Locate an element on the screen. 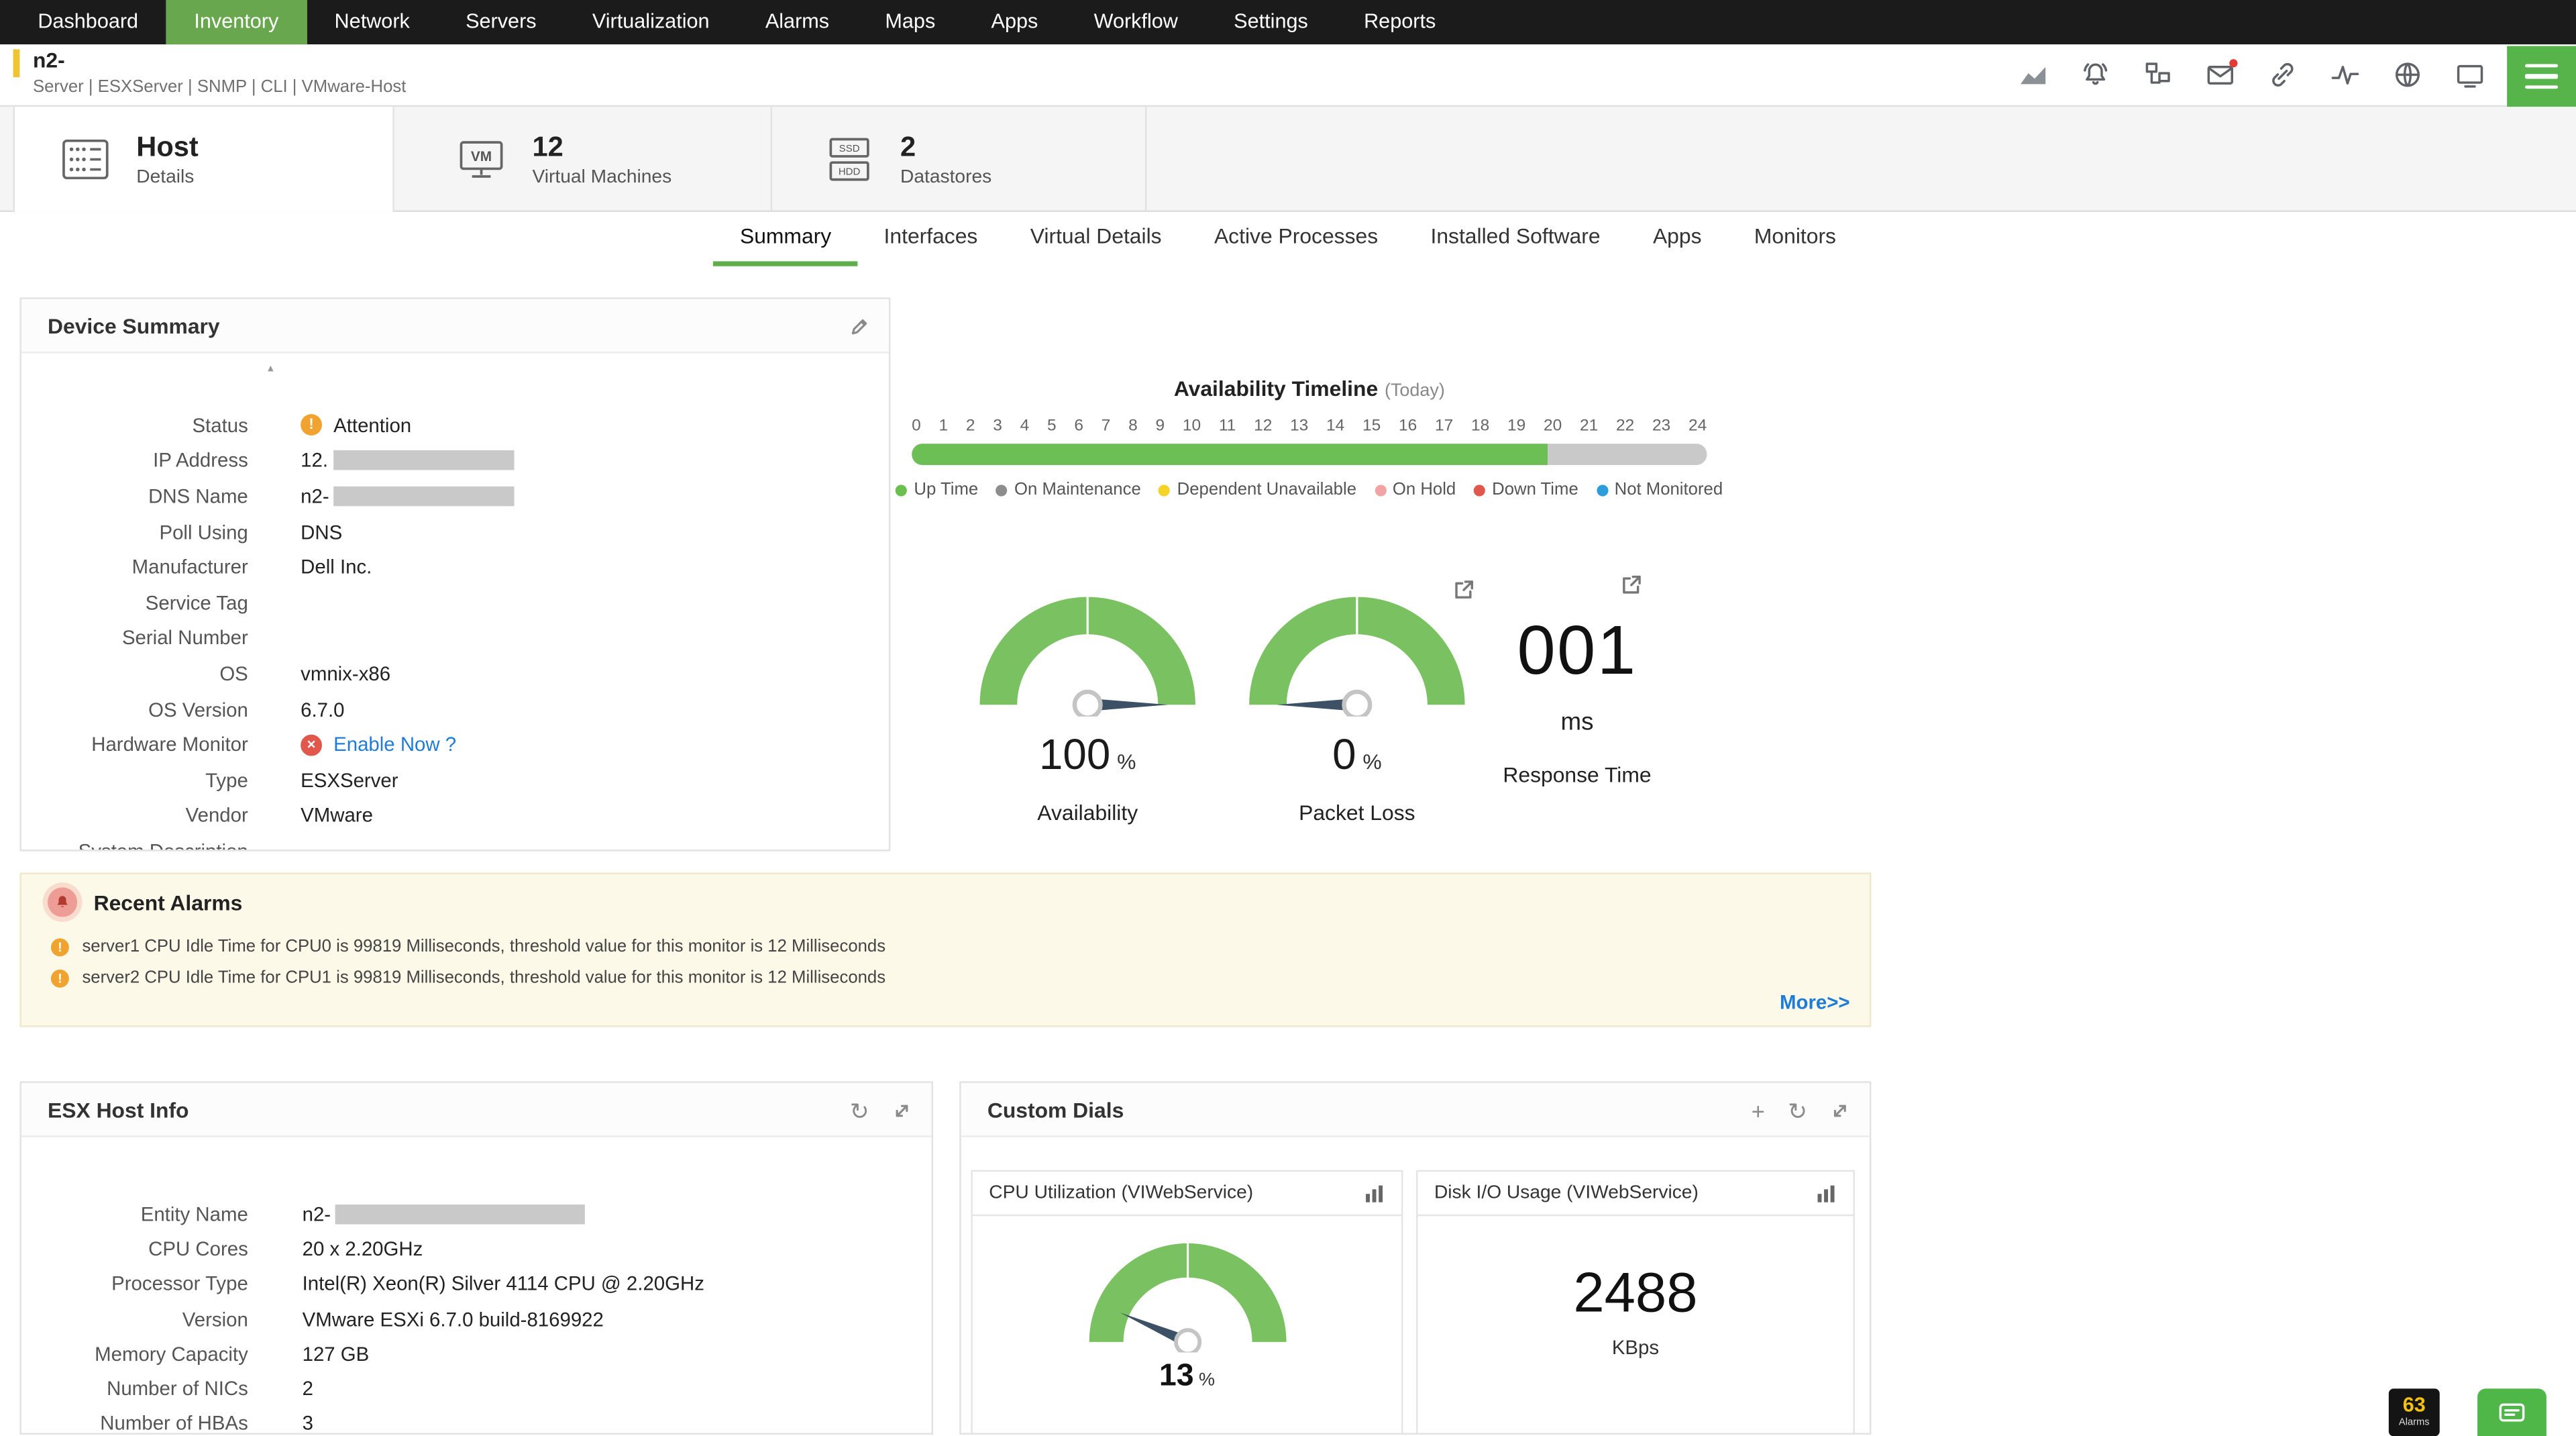 Image resolution: width=2576 pixels, height=1436 pixels. panel-title: Device Summary is located at coordinates (134, 326).